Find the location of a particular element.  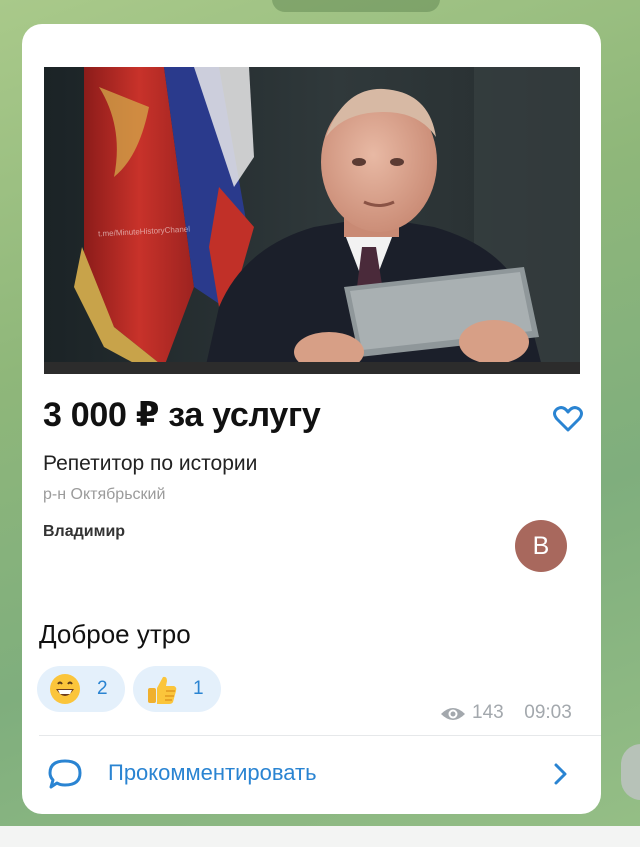

message-meta: 143 09:03 is located at coordinates (506, 715).